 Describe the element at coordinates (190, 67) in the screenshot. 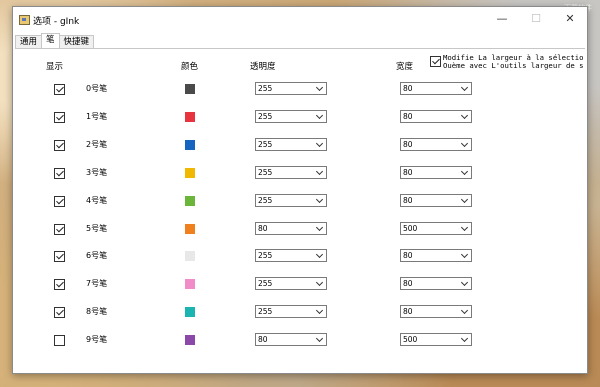

I see `header-color: 颜色` at that location.